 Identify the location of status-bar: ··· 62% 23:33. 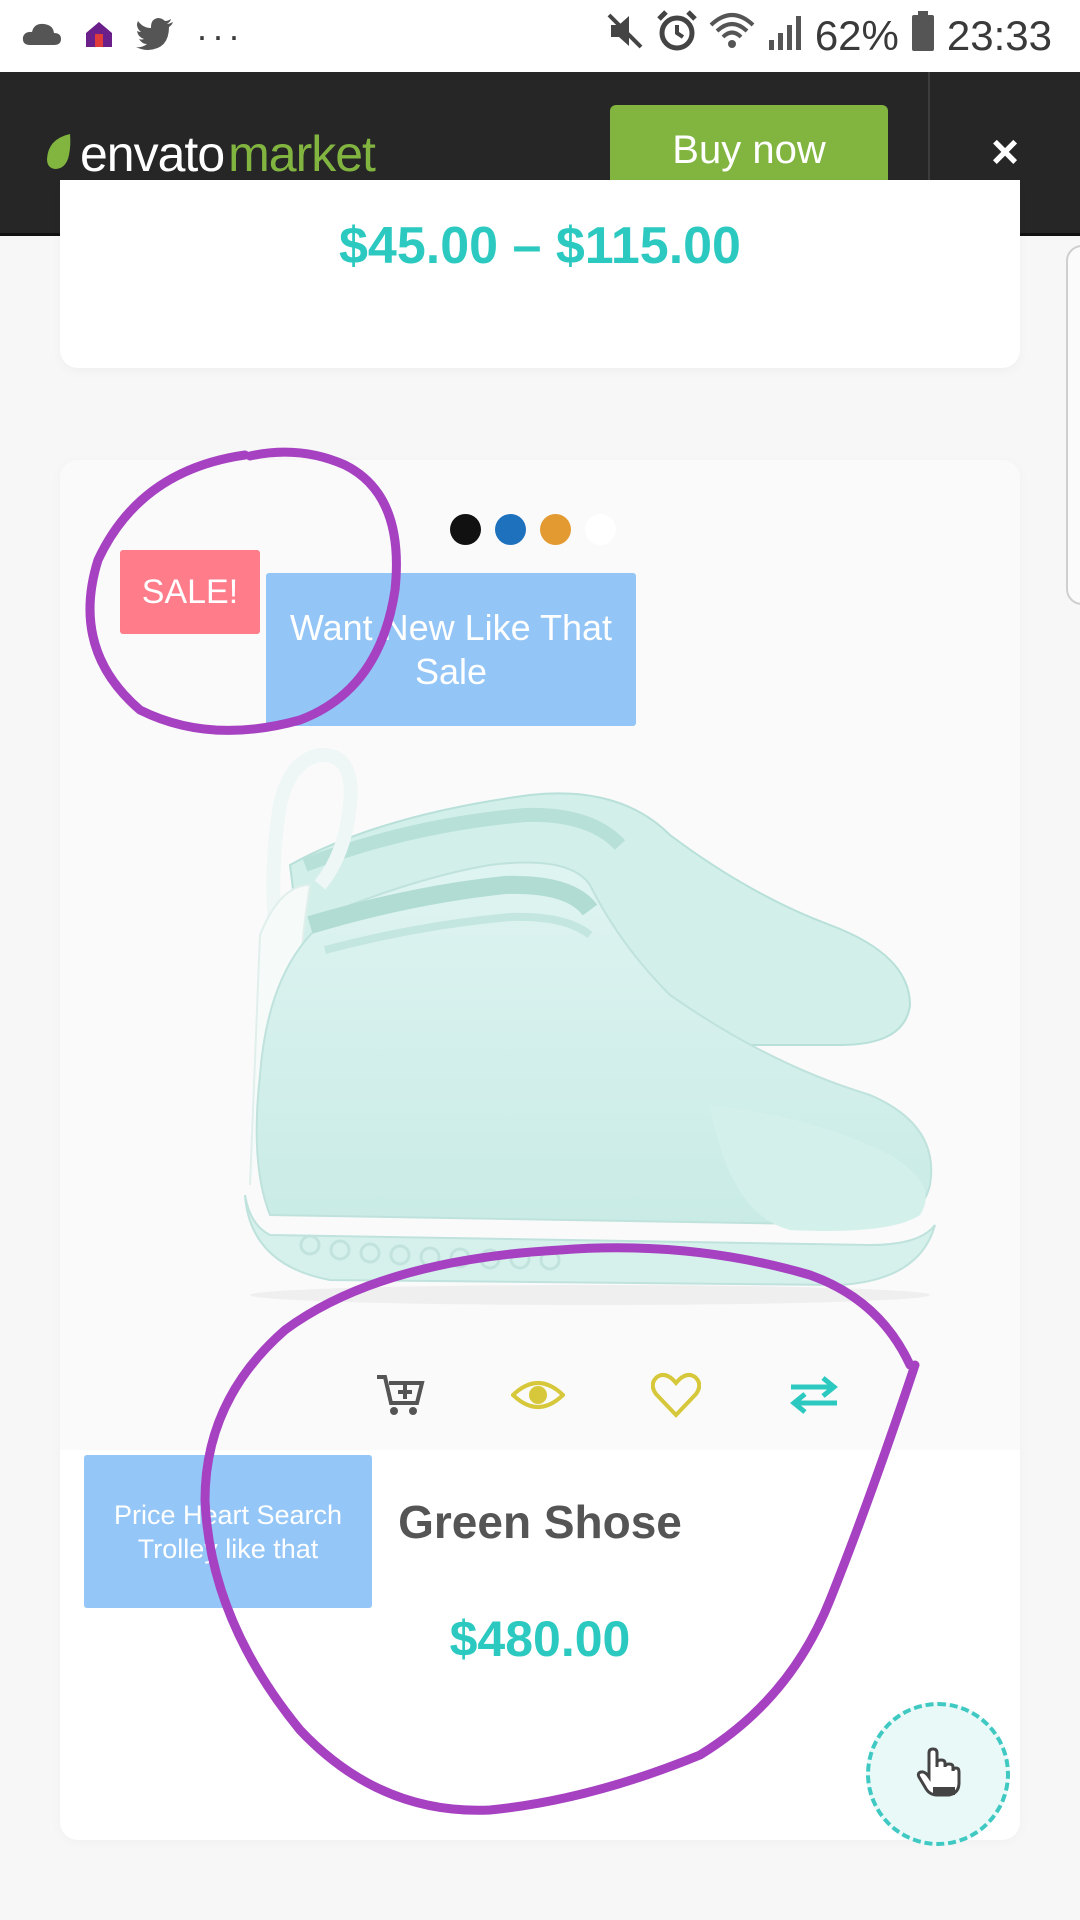
(540, 36).